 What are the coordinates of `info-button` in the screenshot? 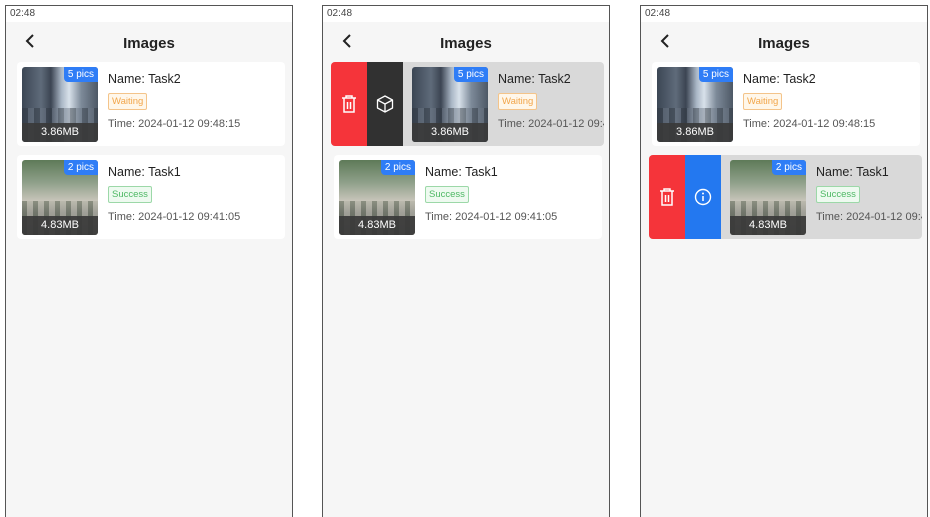 It's located at (703, 197).